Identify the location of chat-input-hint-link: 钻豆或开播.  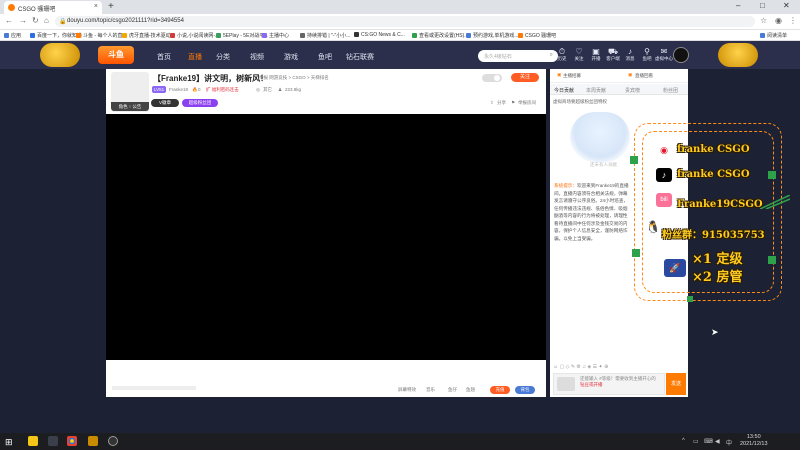
(591, 384).